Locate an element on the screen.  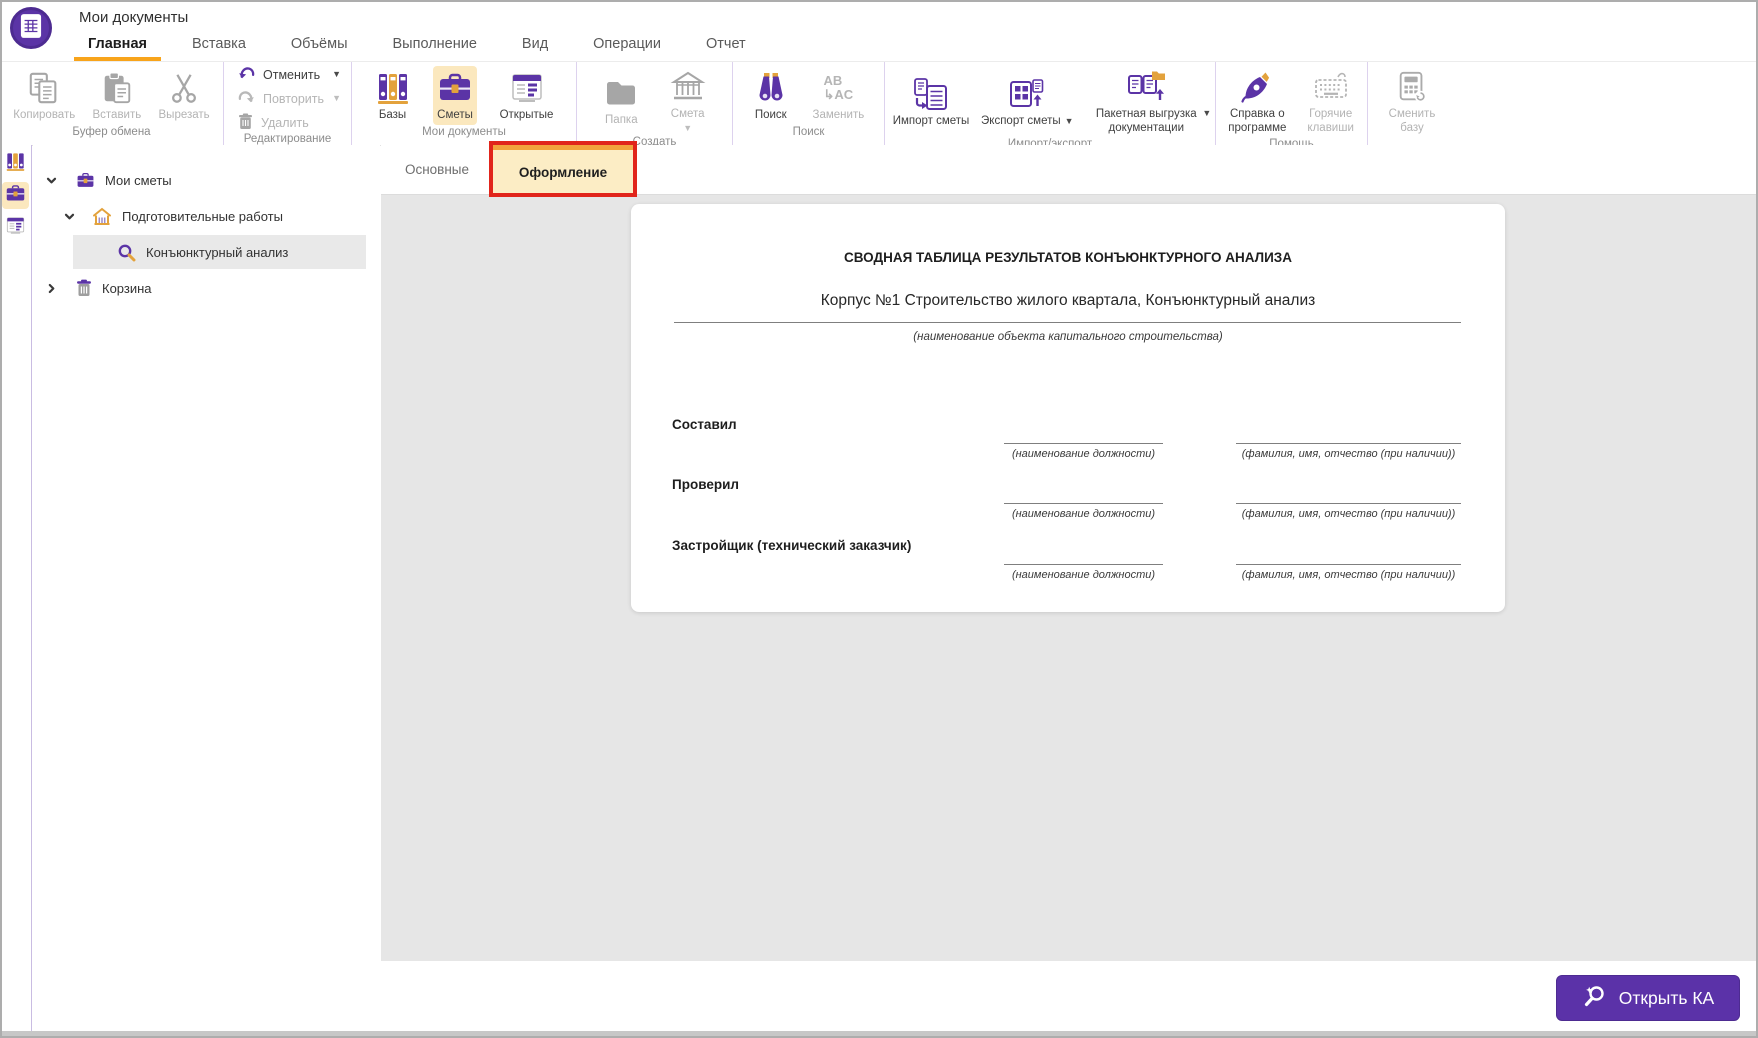
switch-base-button: Сменить базу is located at coordinates (1412, 101).